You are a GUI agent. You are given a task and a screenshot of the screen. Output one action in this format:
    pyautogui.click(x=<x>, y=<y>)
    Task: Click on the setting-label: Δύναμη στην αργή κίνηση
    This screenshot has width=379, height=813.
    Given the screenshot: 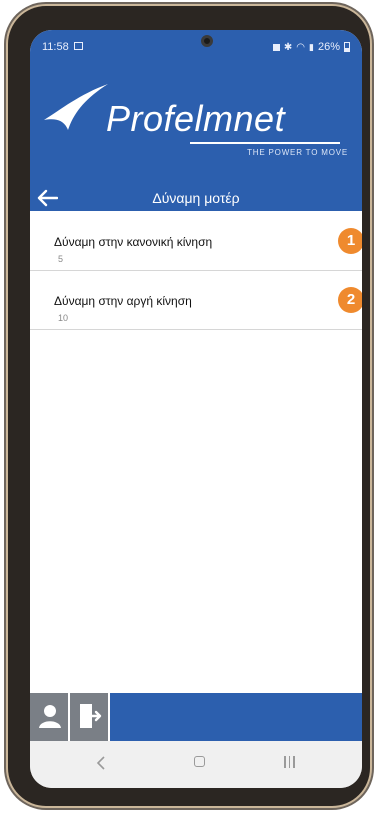 What is the action you would take?
    pyautogui.click(x=123, y=301)
    